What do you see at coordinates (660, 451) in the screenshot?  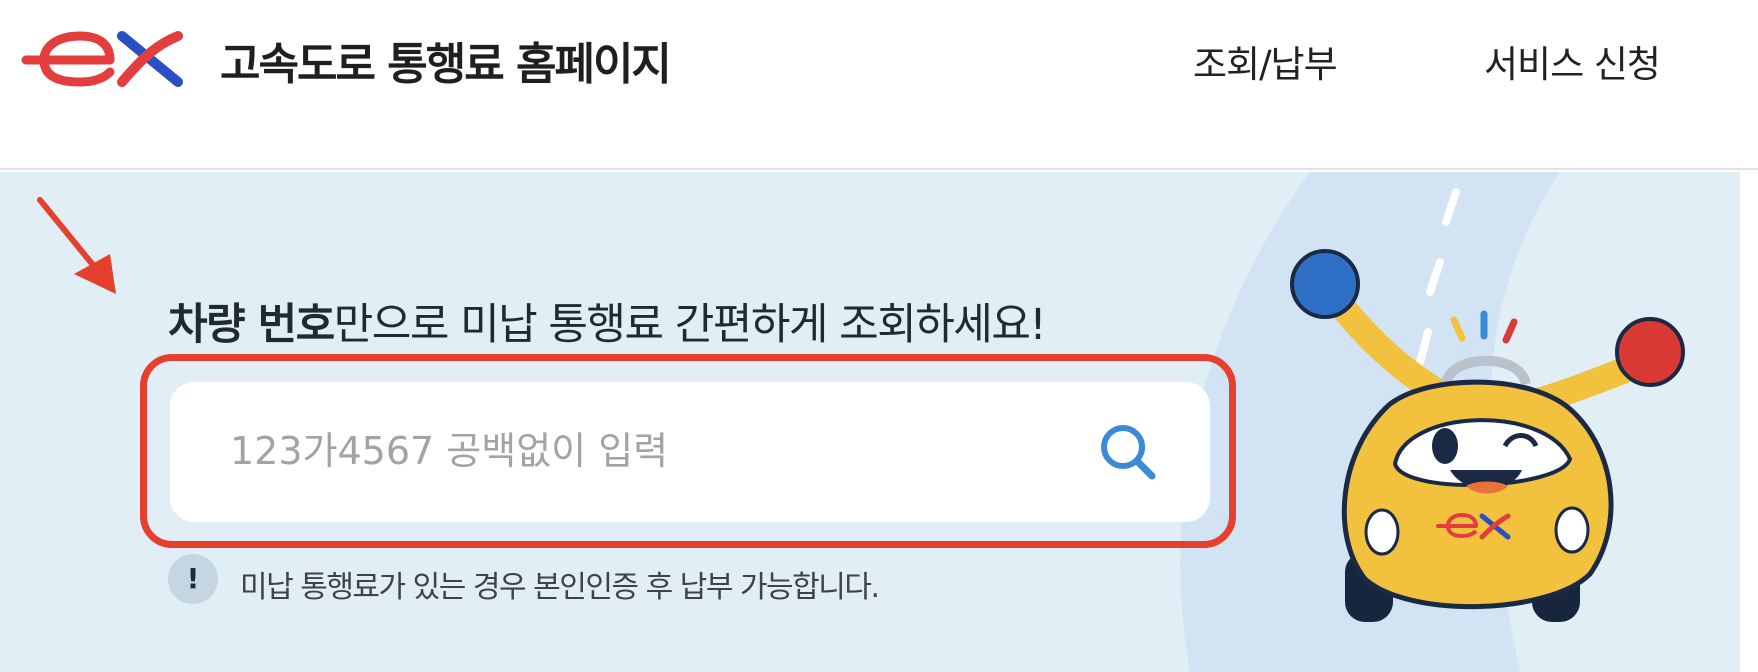 I see `vehicle-number-input` at bounding box center [660, 451].